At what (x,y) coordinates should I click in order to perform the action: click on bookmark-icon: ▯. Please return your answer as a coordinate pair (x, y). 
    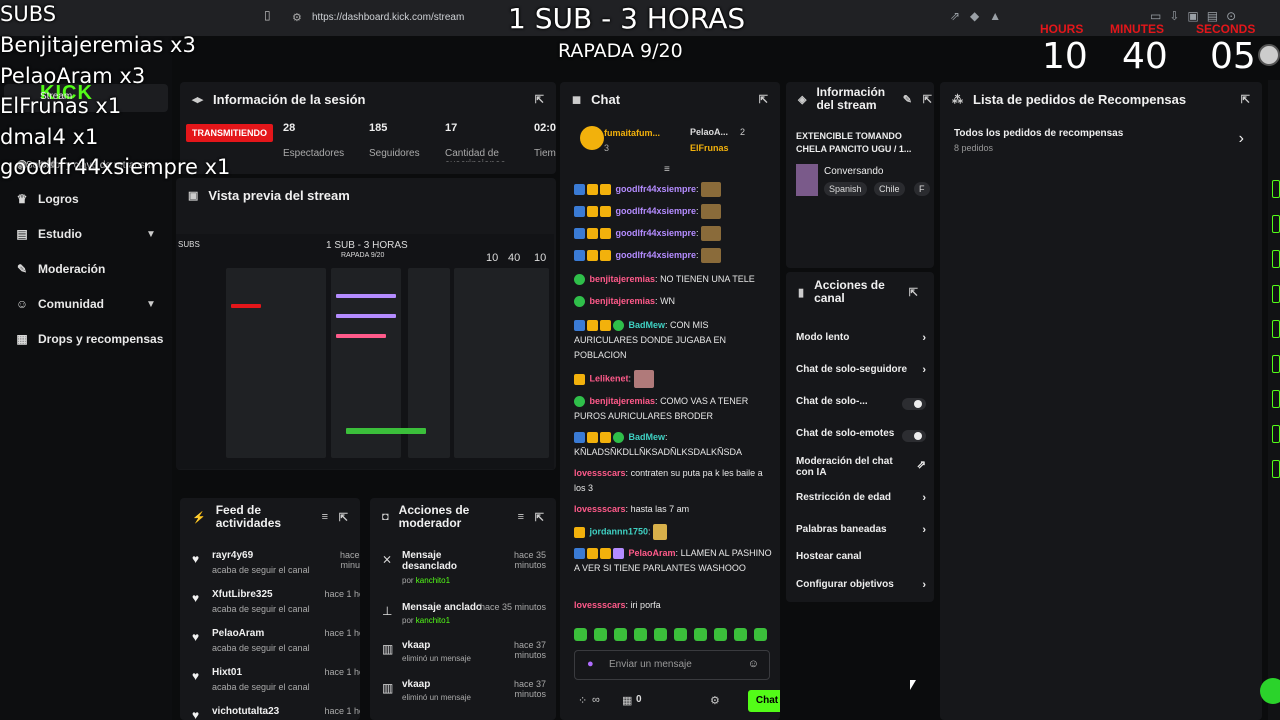
    Looking at the image, I should click on (267, 15).